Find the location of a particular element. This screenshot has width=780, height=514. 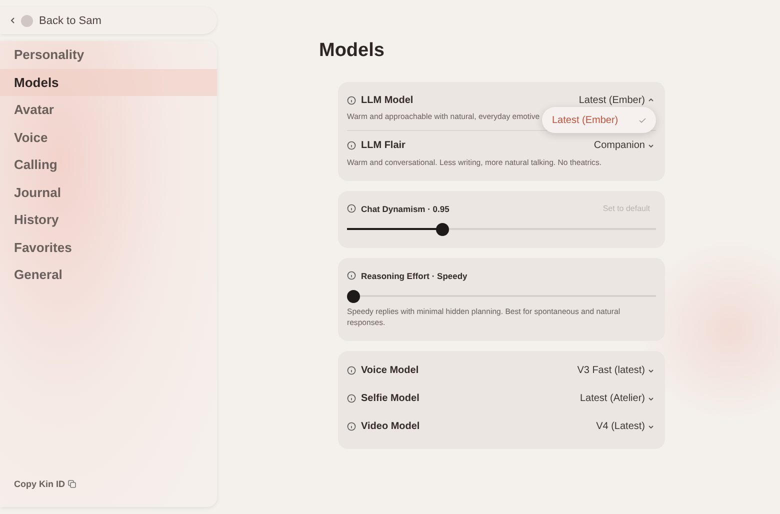

nav-item: Personality is located at coordinates (108, 54).